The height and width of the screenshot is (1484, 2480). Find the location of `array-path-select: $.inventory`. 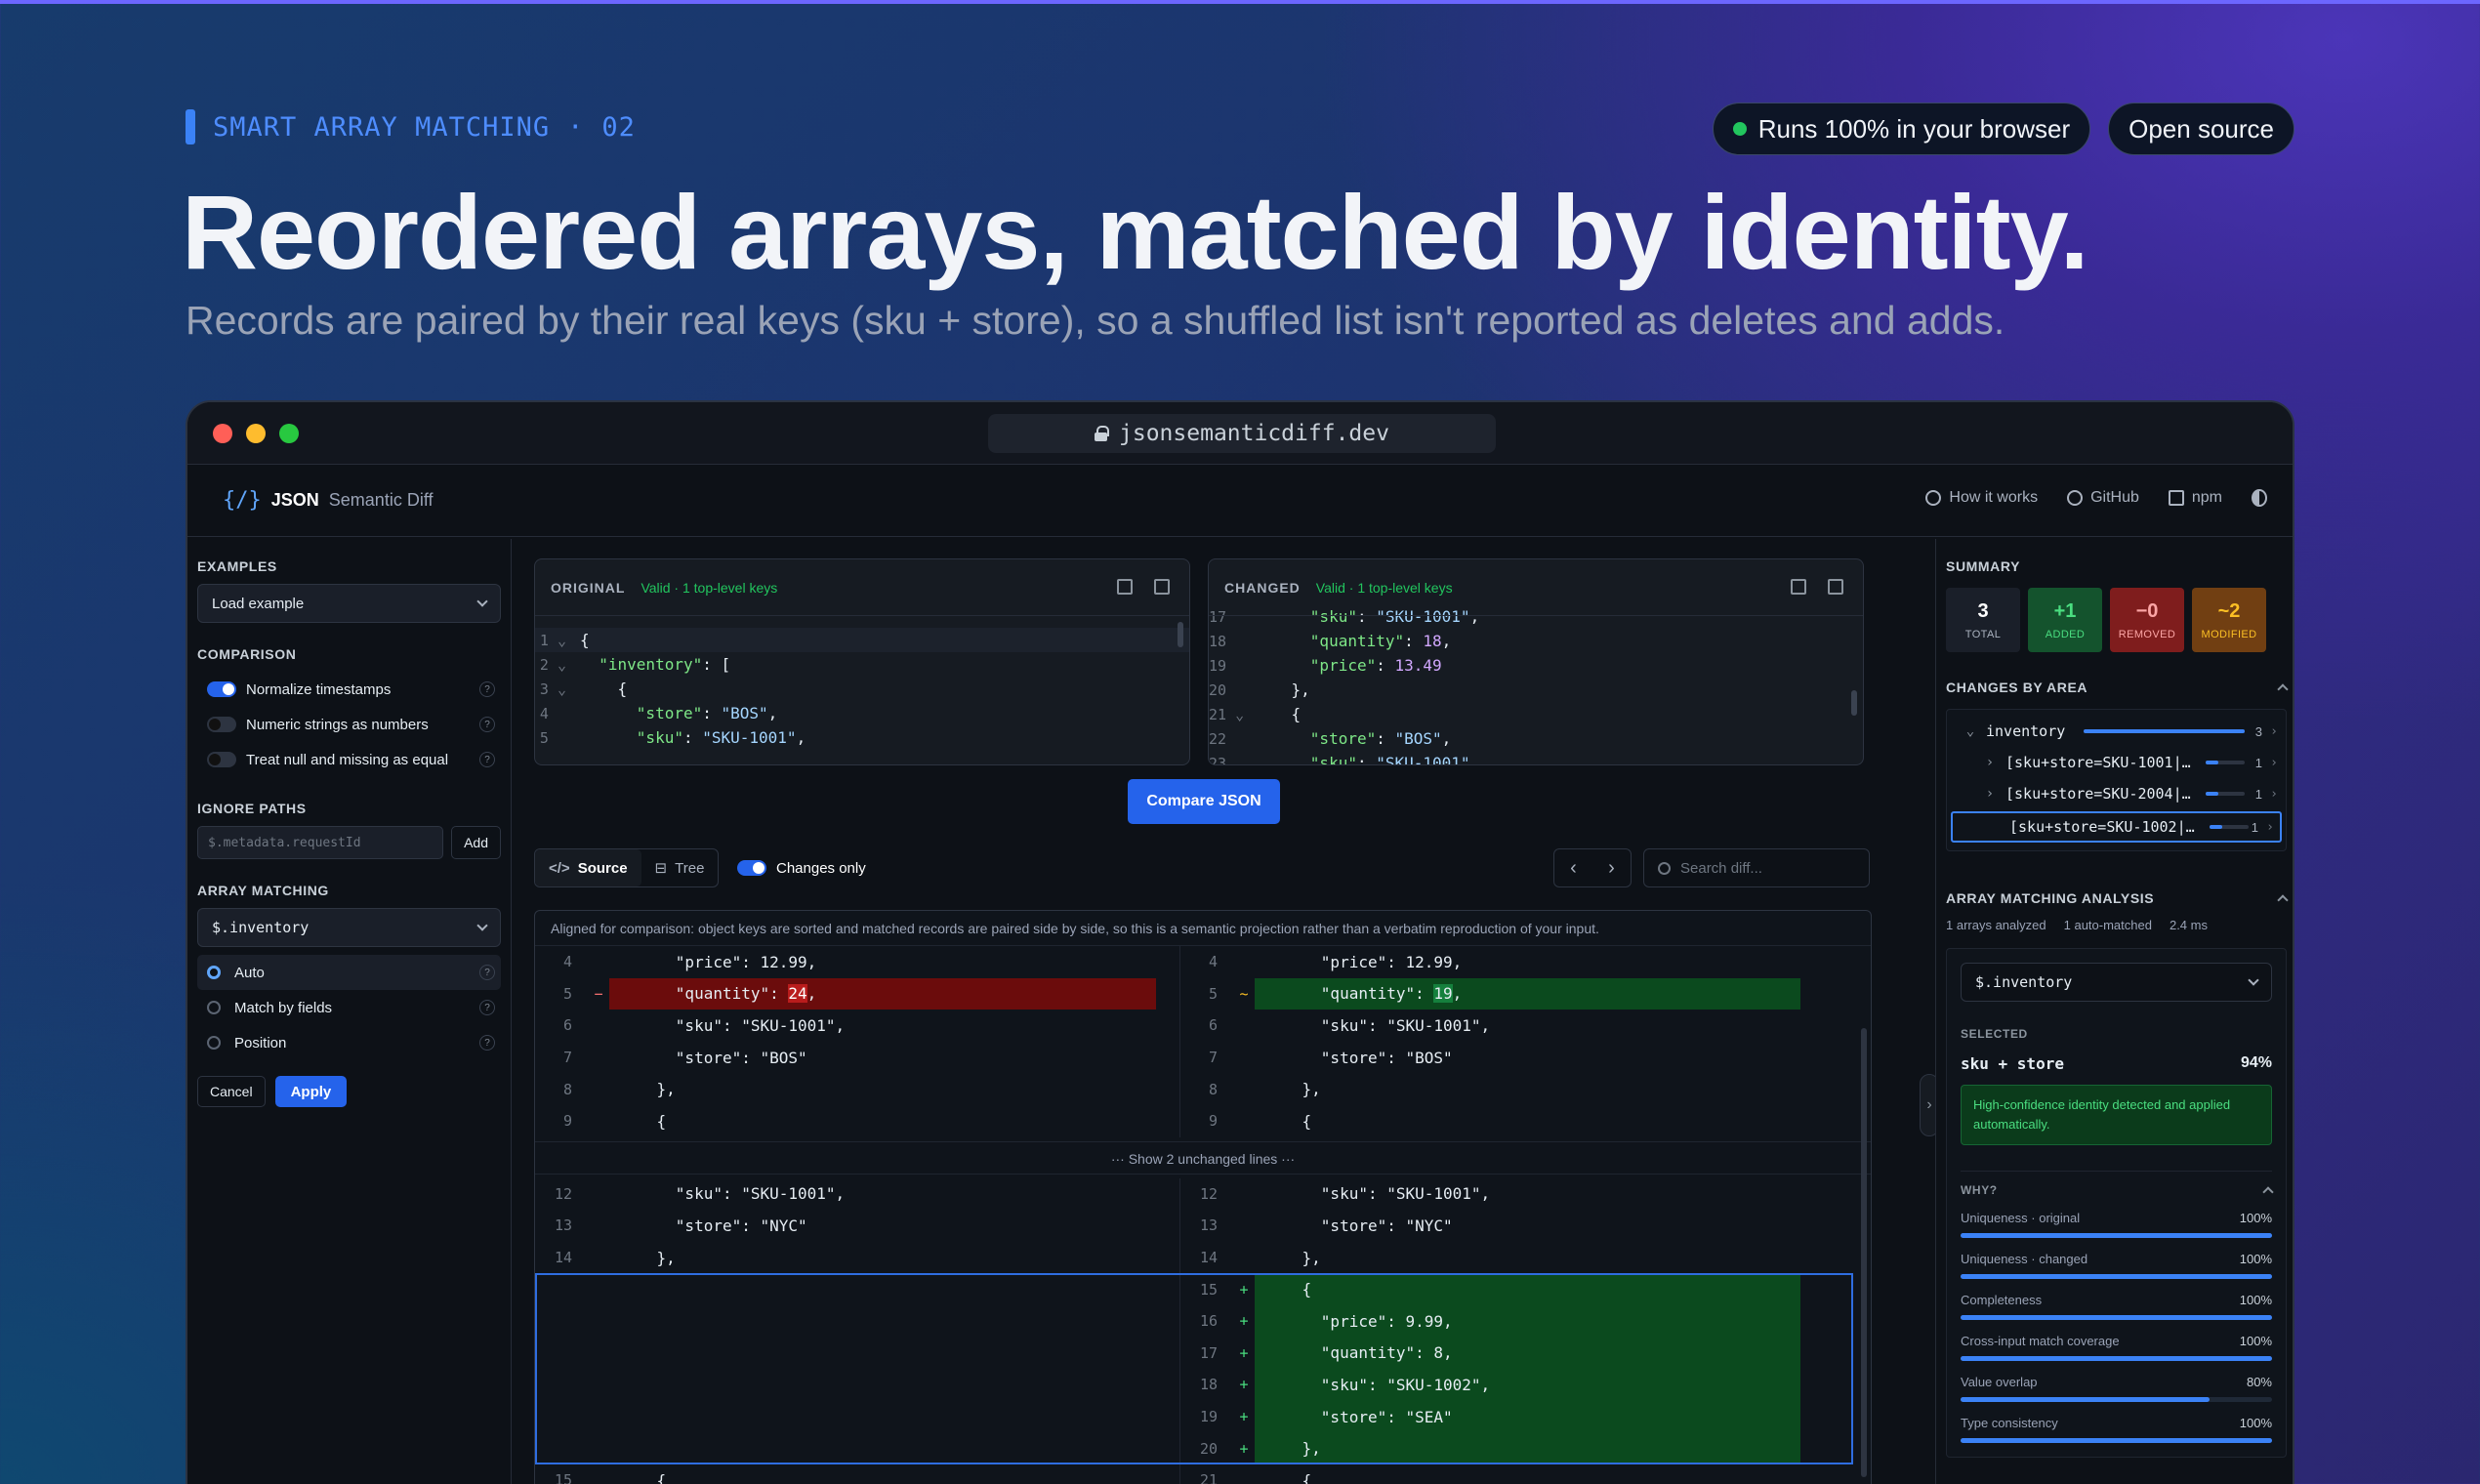

array-path-select: $.inventory is located at coordinates (349, 928).